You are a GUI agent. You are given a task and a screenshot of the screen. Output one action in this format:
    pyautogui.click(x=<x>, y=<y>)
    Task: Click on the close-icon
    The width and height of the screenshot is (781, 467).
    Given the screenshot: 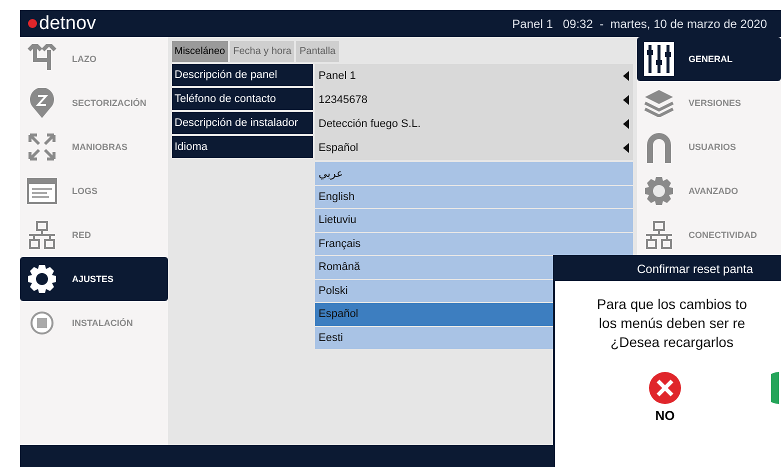 What is the action you would take?
    pyautogui.click(x=665, y=388)
    